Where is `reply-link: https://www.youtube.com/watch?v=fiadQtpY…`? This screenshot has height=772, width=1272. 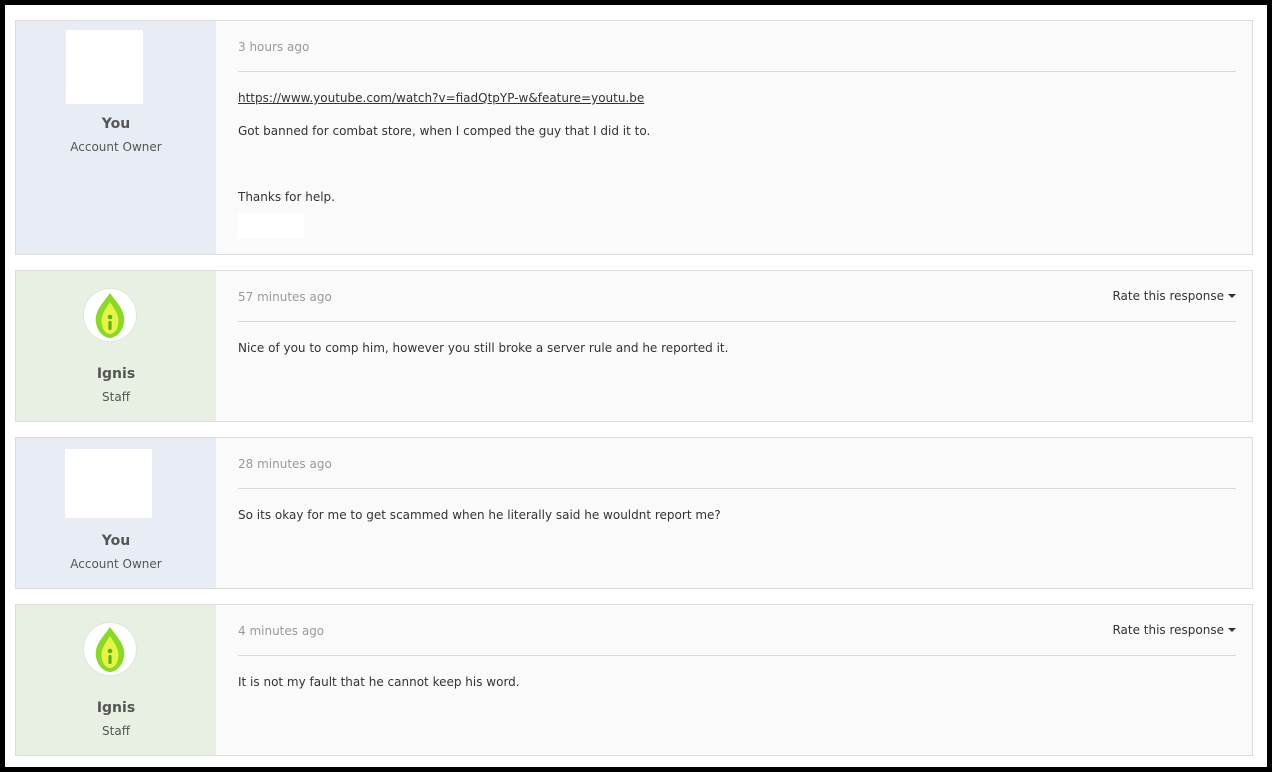
reply-link: https://www.youtube.com/watch?v=fiadQtpY… is located at coordinates (737, 98).